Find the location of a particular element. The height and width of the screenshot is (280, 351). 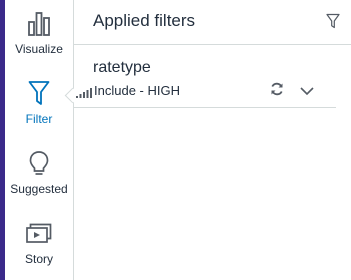

nav-label-story: Story is located at coordinates (38, 259).